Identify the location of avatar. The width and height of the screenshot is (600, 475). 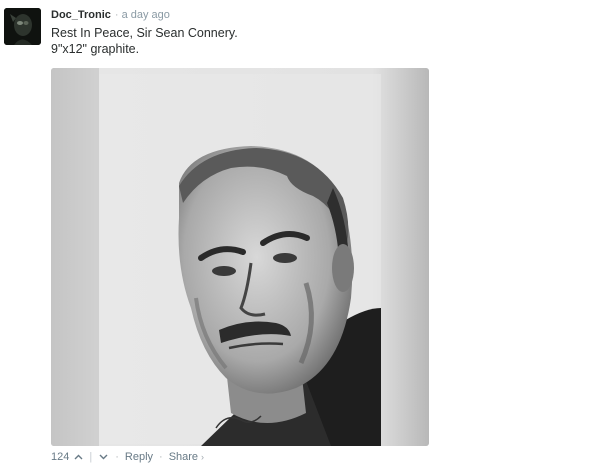
(22, 26).